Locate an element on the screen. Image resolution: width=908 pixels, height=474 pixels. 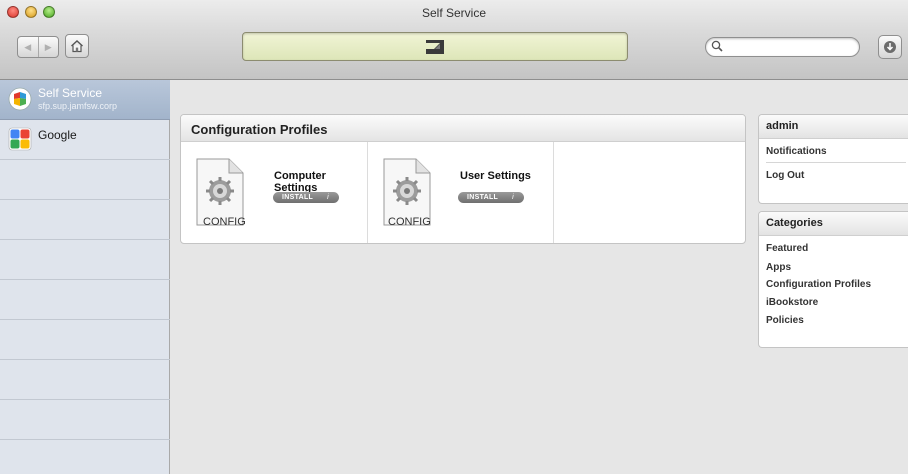
notifications-link: Notifications is located at coordinates (796, 151).